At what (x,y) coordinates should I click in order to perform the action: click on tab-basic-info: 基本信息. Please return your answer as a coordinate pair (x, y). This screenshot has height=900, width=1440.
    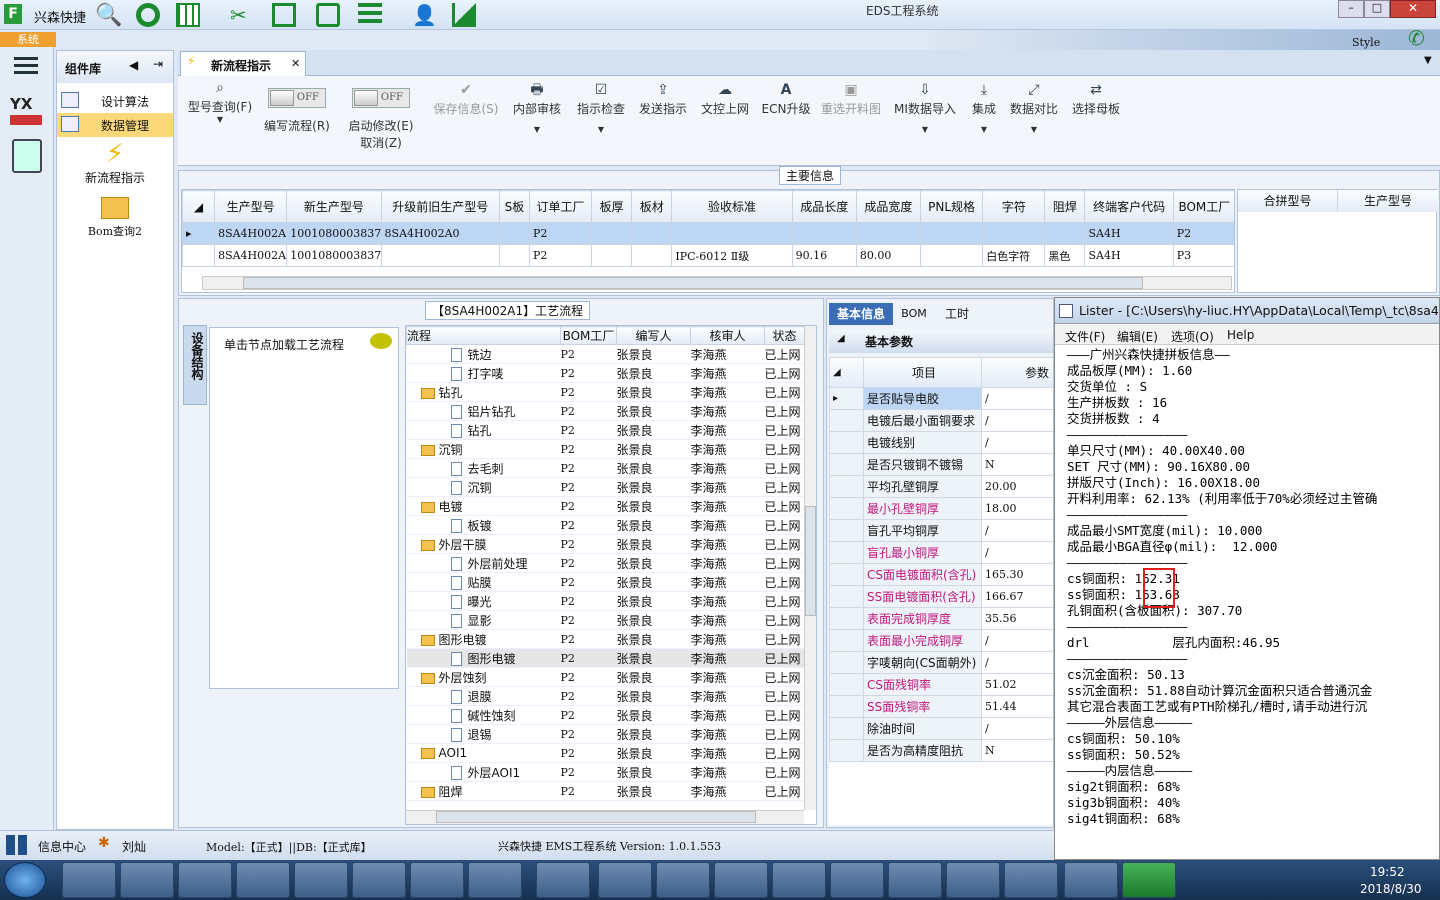
    Looking at the image, I should click on (861, 314).